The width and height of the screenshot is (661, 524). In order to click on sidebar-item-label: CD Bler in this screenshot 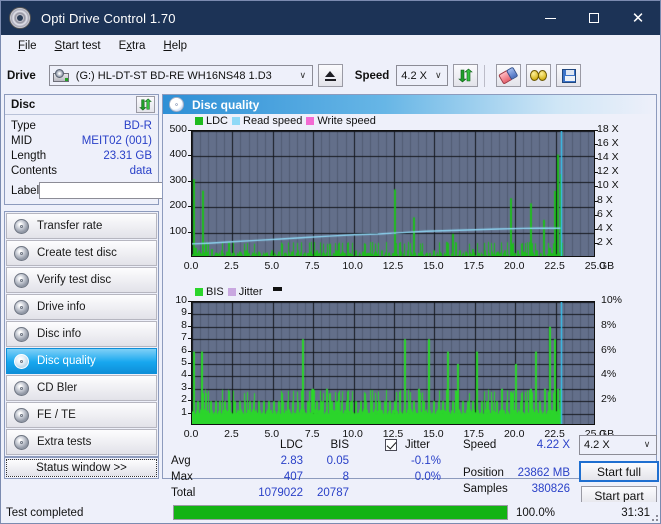, I will do `click(57, 388)`.